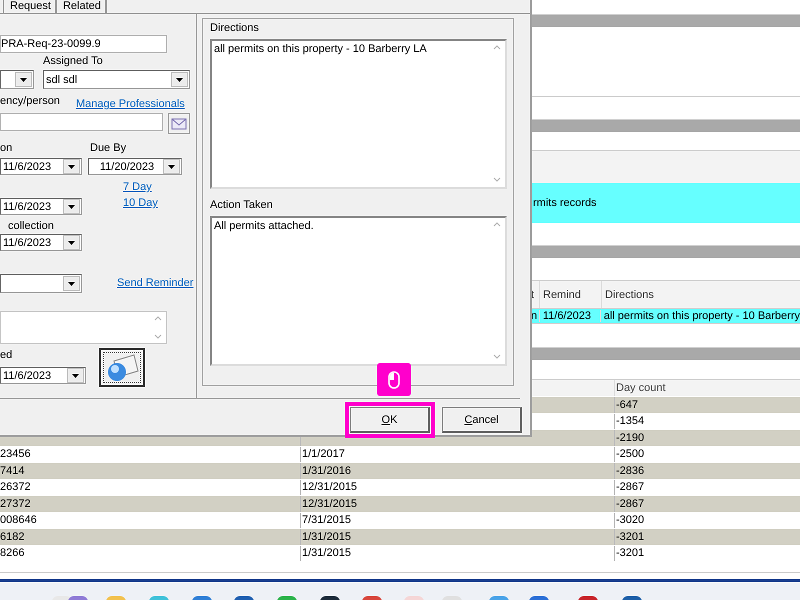  I want to click on table-cell: -2190, so click(630, 438).